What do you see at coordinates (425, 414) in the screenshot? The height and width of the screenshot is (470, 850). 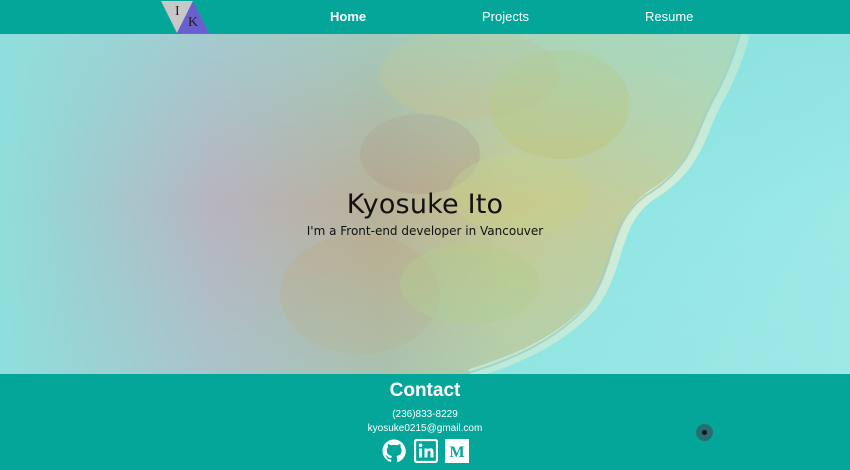 I see `contact-phone: (236)833-8229` at bounding box center [425, 414].